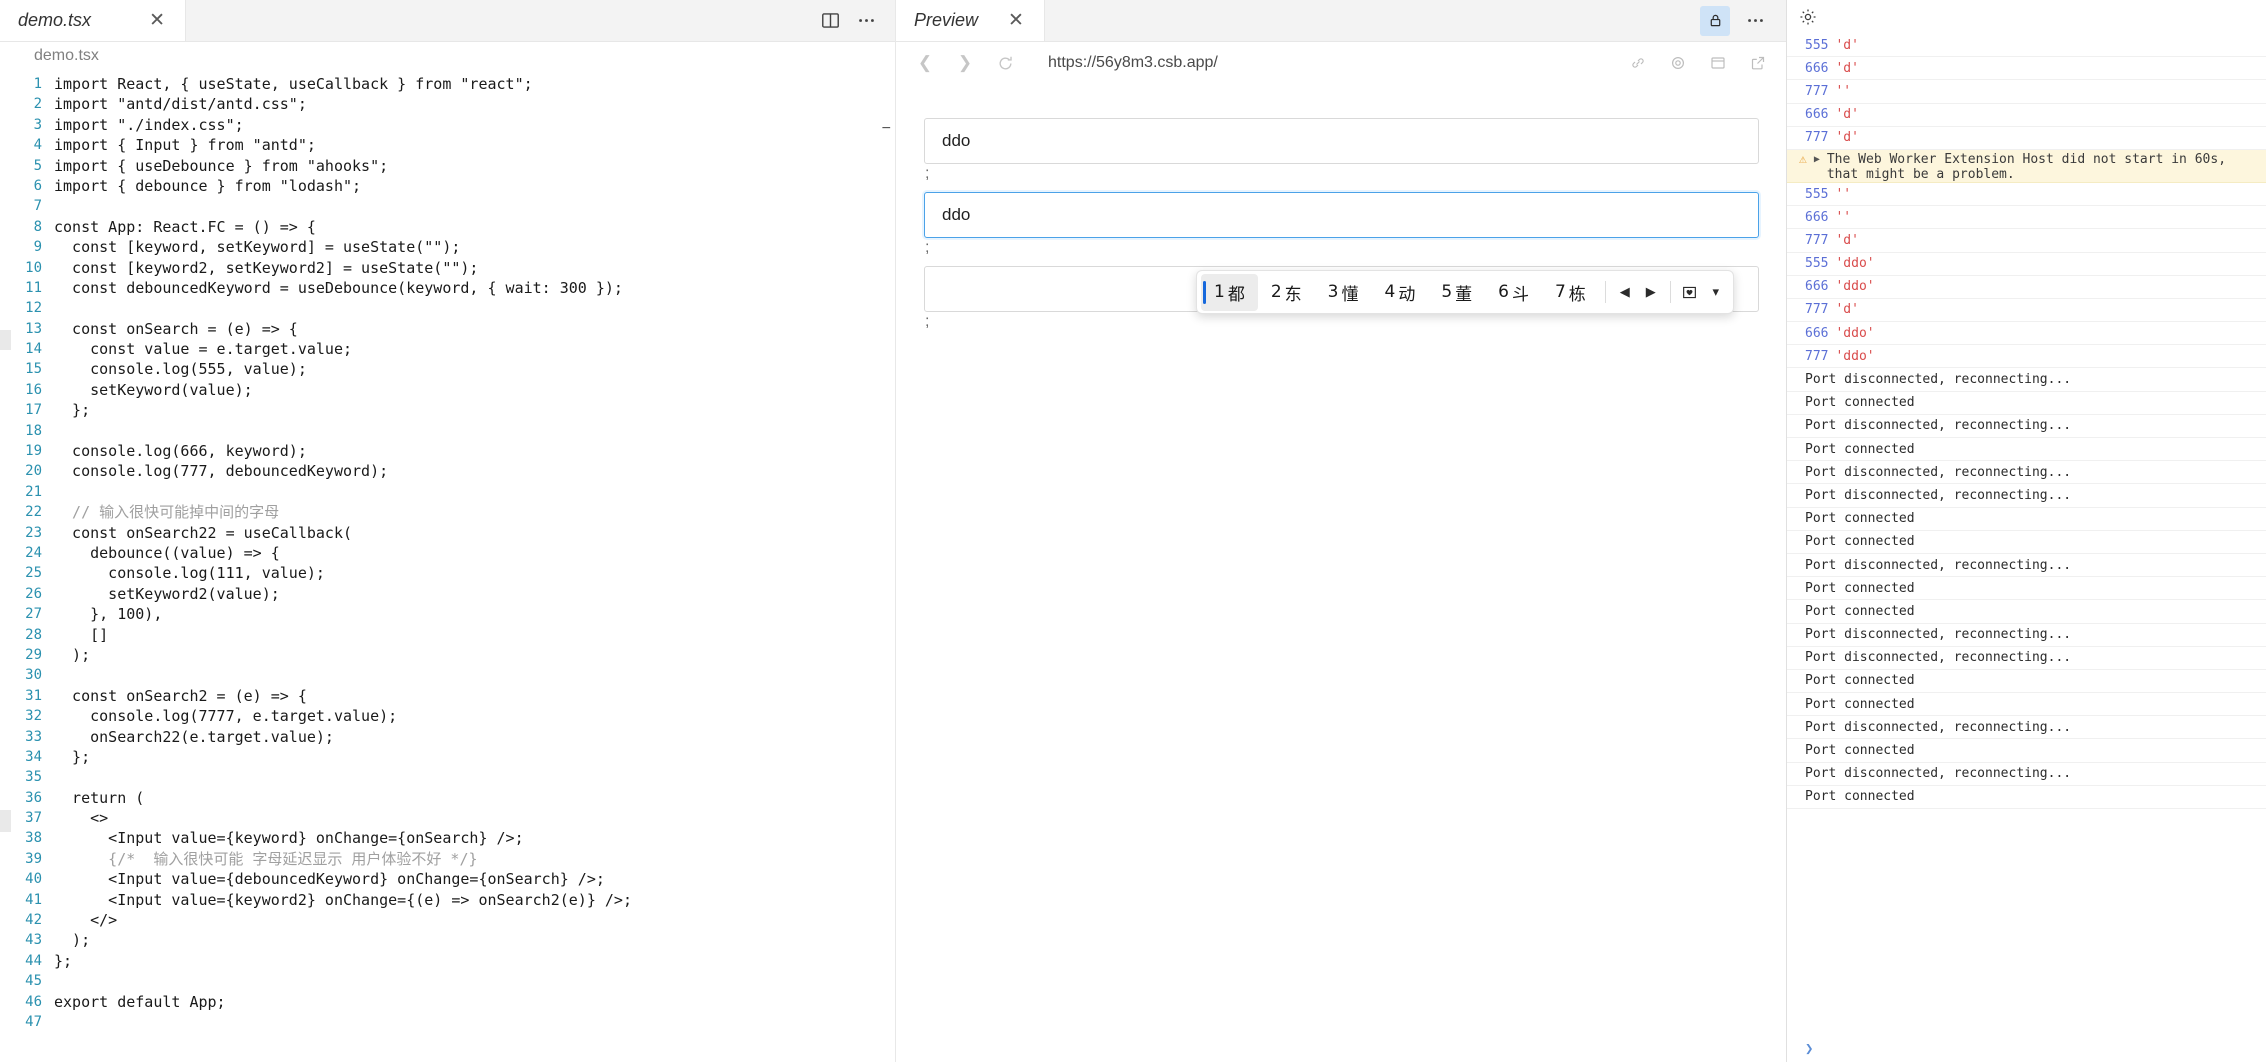  What do you see at coordinates (1570, 292) in the screenshot?
I see `ime-candidate-7: 7栋` at bounding box center [1570, 292].